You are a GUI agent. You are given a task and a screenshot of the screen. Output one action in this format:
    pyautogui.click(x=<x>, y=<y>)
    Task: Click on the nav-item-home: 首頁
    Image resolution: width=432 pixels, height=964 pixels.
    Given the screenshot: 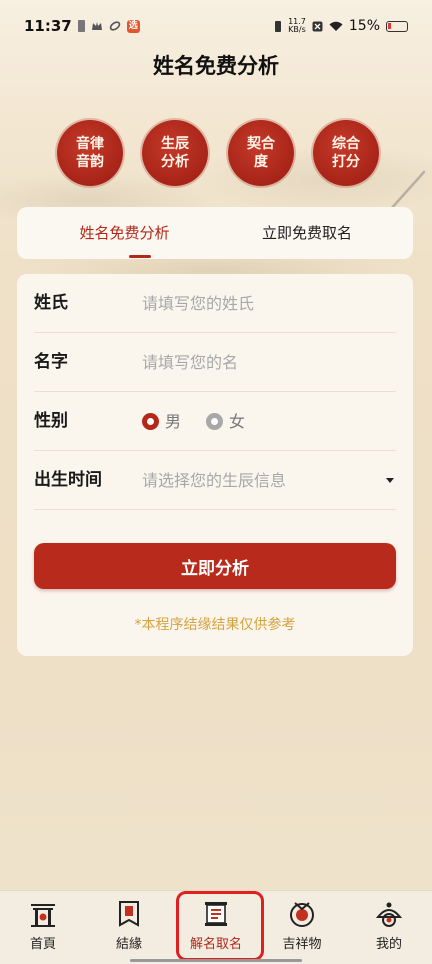 What is the action you would take?
    pyautogui.click(x=43, y=927)
    